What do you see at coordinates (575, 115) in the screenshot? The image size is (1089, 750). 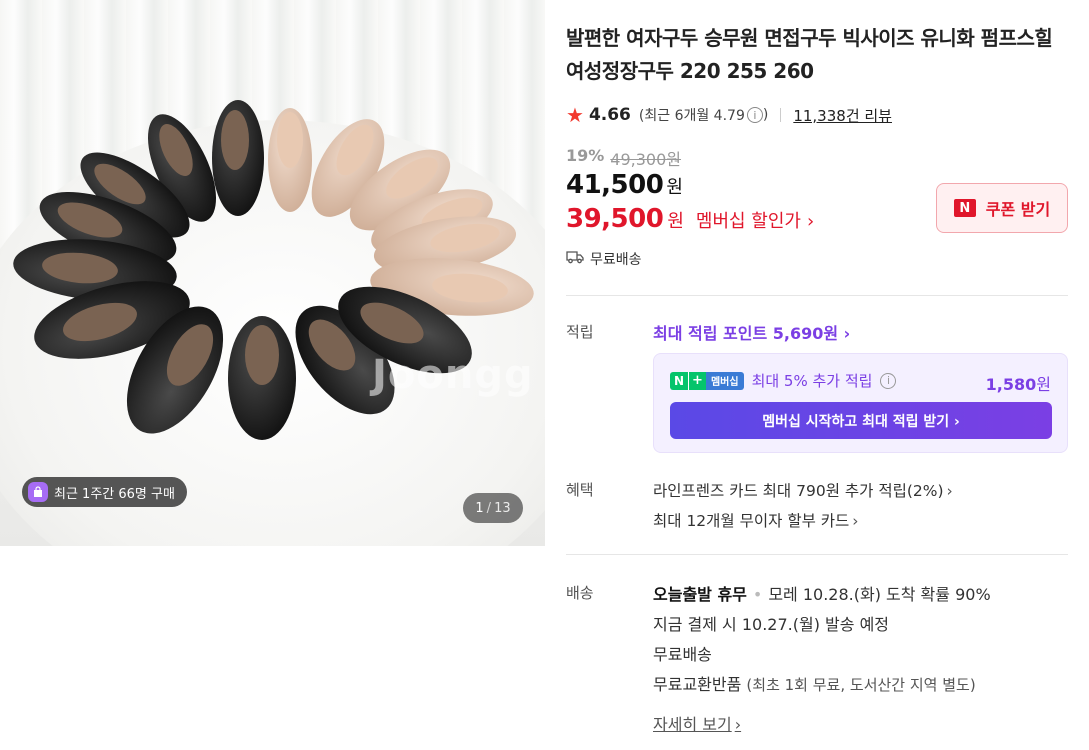 I see `star-icon: ★` at bounding box center [575, 115].